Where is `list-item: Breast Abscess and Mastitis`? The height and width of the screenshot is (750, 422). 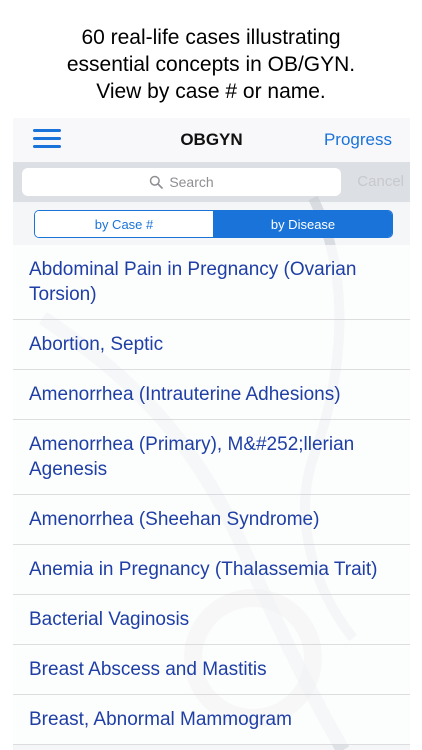 list-item: Breast Abscess and Mastitis is located at coordinates (211, 670).